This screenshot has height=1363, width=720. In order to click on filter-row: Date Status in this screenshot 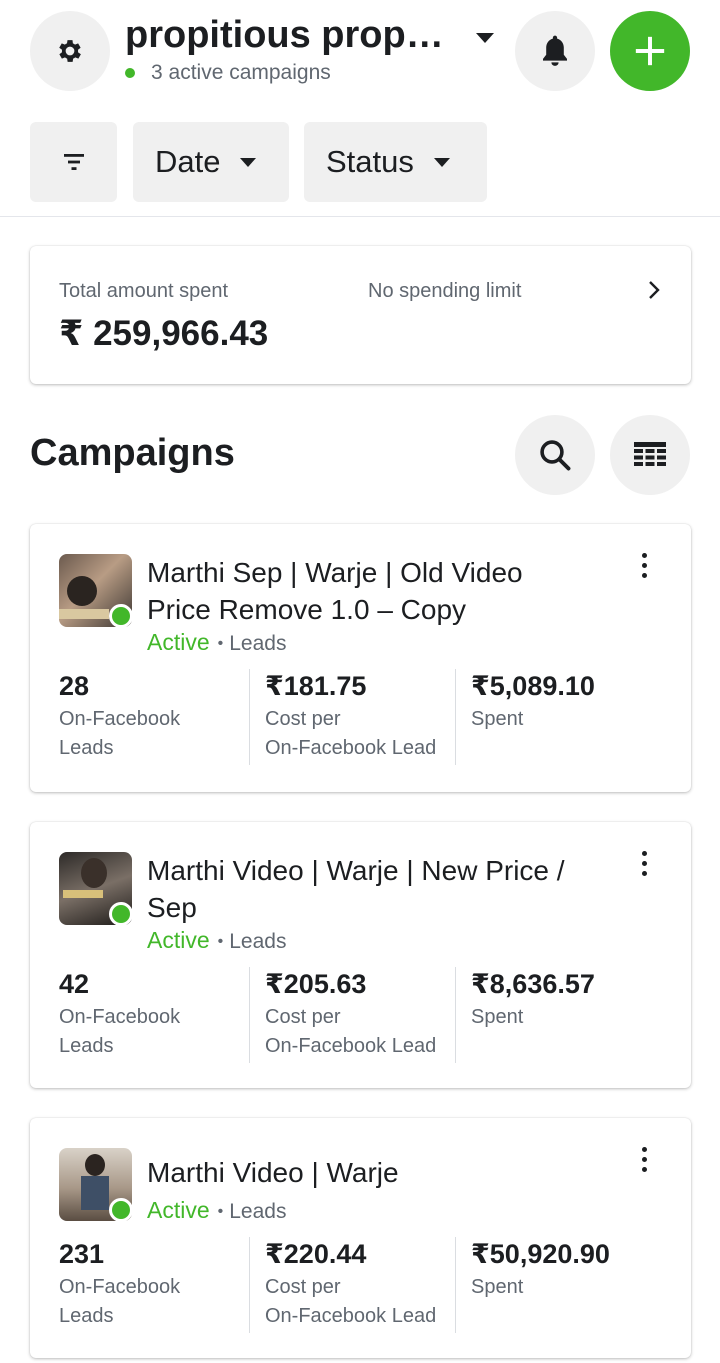, I will do `click(360, 162)`.